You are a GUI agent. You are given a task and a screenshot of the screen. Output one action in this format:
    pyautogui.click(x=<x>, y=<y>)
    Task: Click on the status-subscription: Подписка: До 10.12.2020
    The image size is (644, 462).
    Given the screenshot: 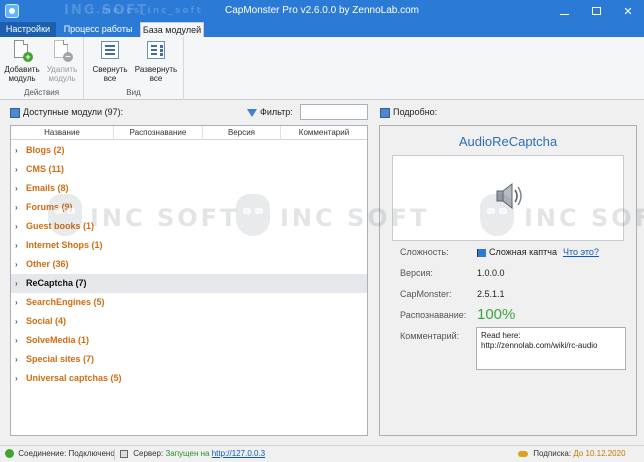 What is the action you would take?
    pyautogui.click(x=572, y=454)
    